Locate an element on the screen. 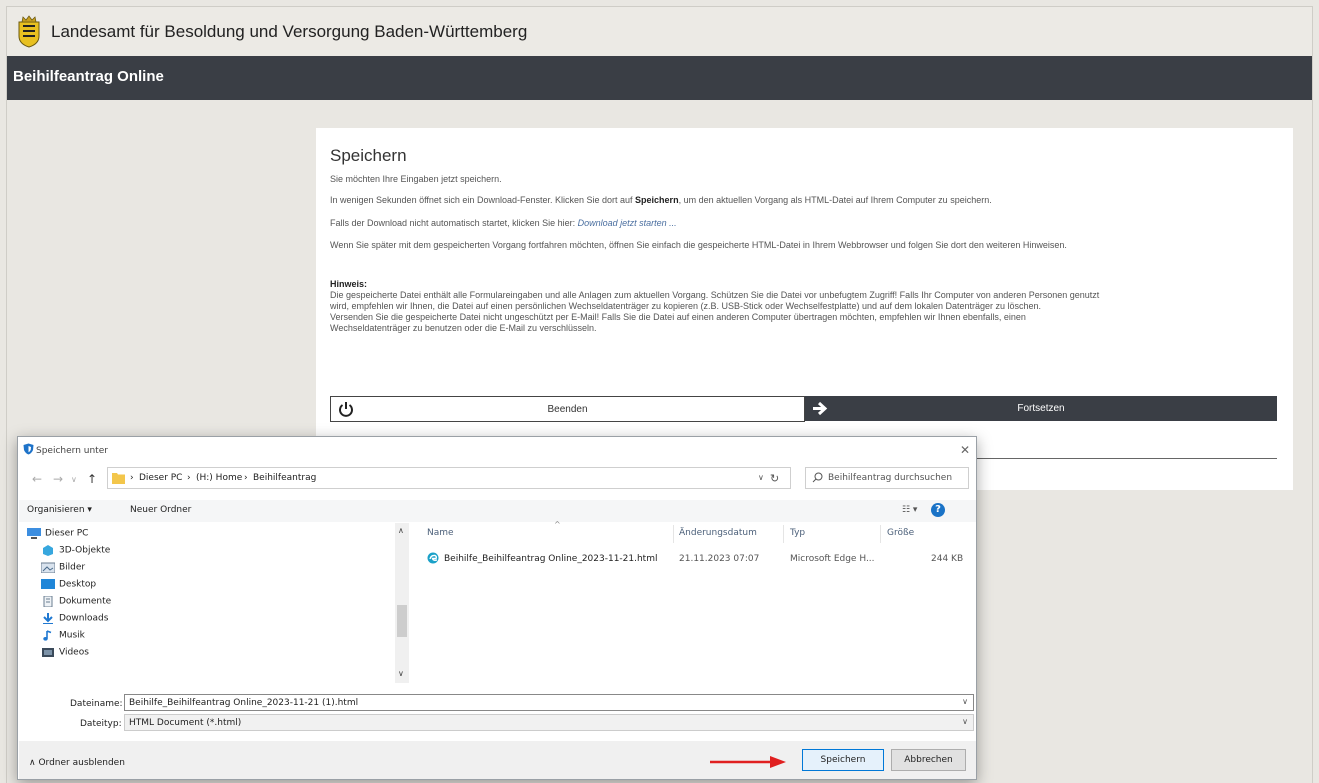 The width and height of the screenshot is (1319, 783). shield-icon is located at coordinates (28, 449).